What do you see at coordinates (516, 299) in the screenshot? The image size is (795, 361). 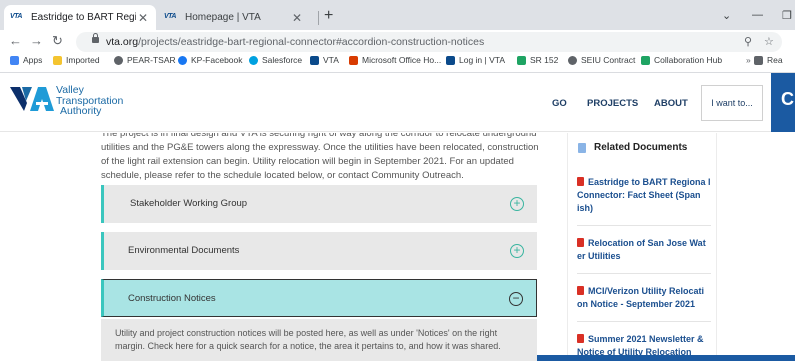 I see `collapse-minus-icon: −` at bounding box center [516, 299].